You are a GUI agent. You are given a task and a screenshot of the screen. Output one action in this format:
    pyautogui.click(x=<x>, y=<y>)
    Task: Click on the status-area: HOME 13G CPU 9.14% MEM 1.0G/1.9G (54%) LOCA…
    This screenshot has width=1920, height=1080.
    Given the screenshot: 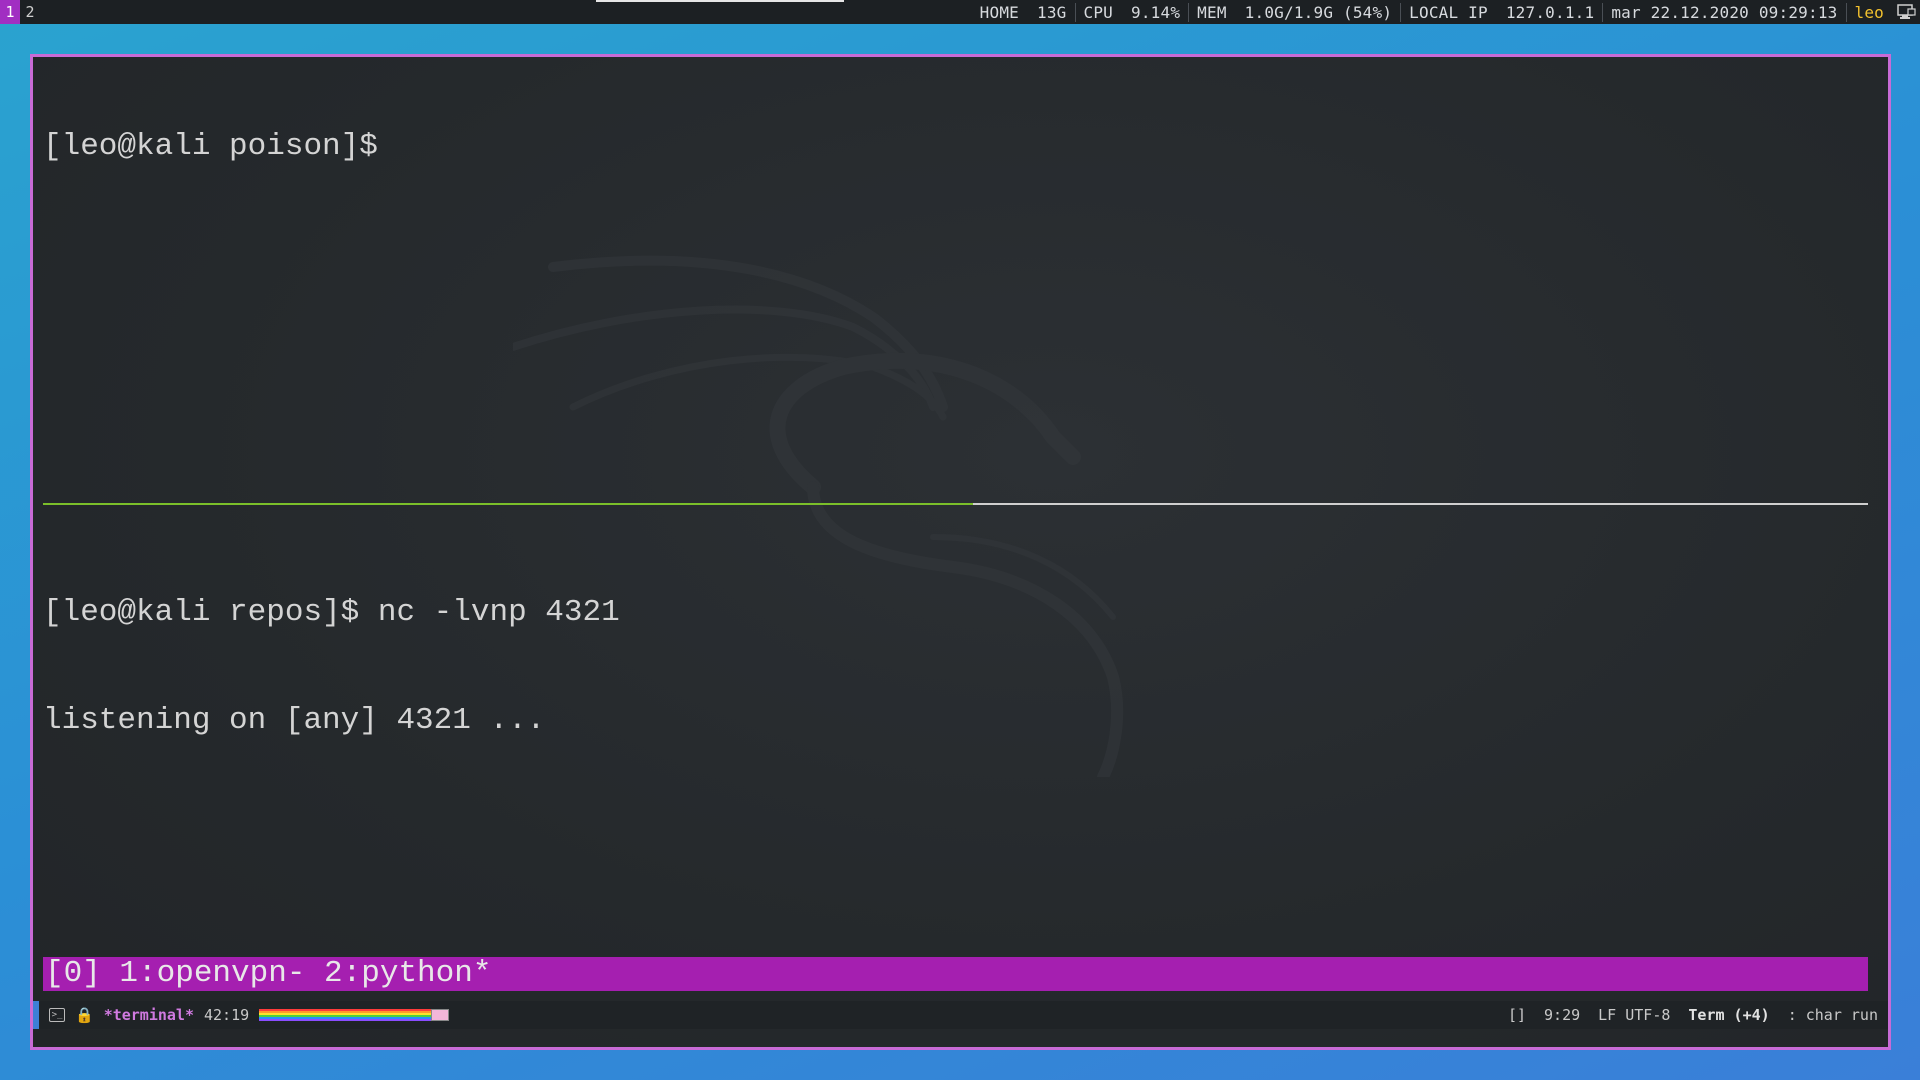 What is the action you would take?
    pyautogui.click(x=1446, y=12)
    